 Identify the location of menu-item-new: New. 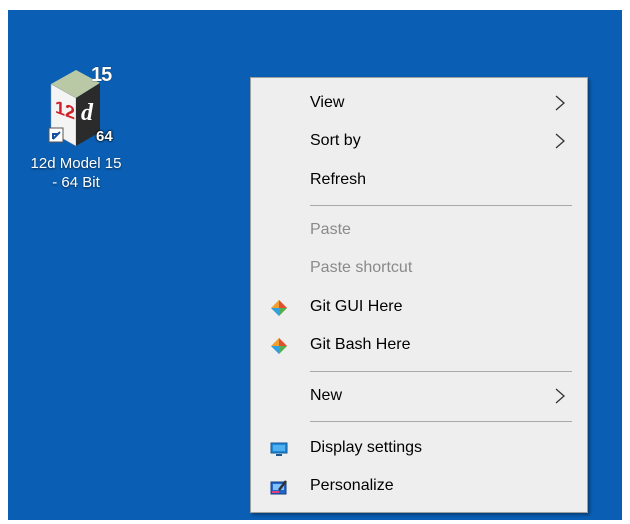
(419, 396).